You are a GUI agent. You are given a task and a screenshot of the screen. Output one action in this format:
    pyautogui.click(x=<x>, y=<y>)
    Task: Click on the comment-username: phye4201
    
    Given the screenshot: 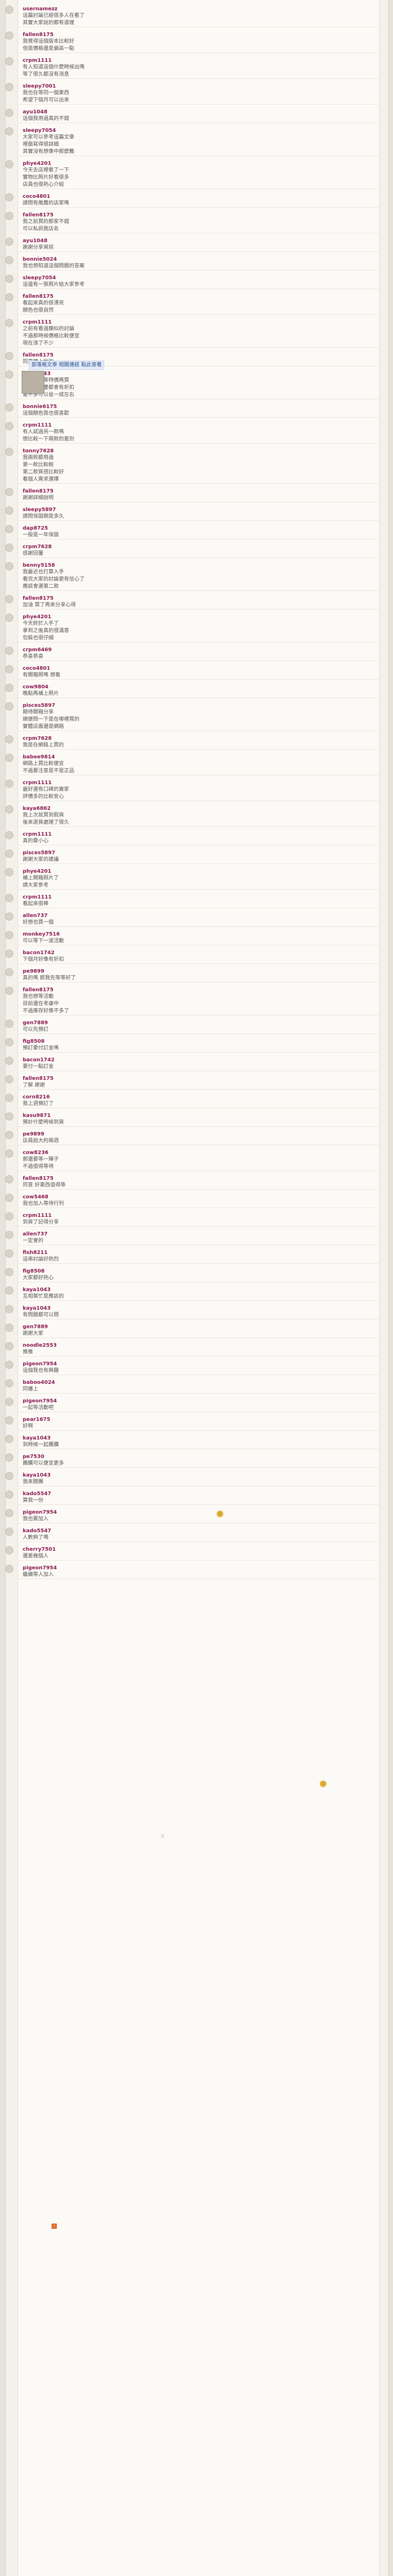 What is the action you would take?
    pyautogui.click(x=198, y=872)
    